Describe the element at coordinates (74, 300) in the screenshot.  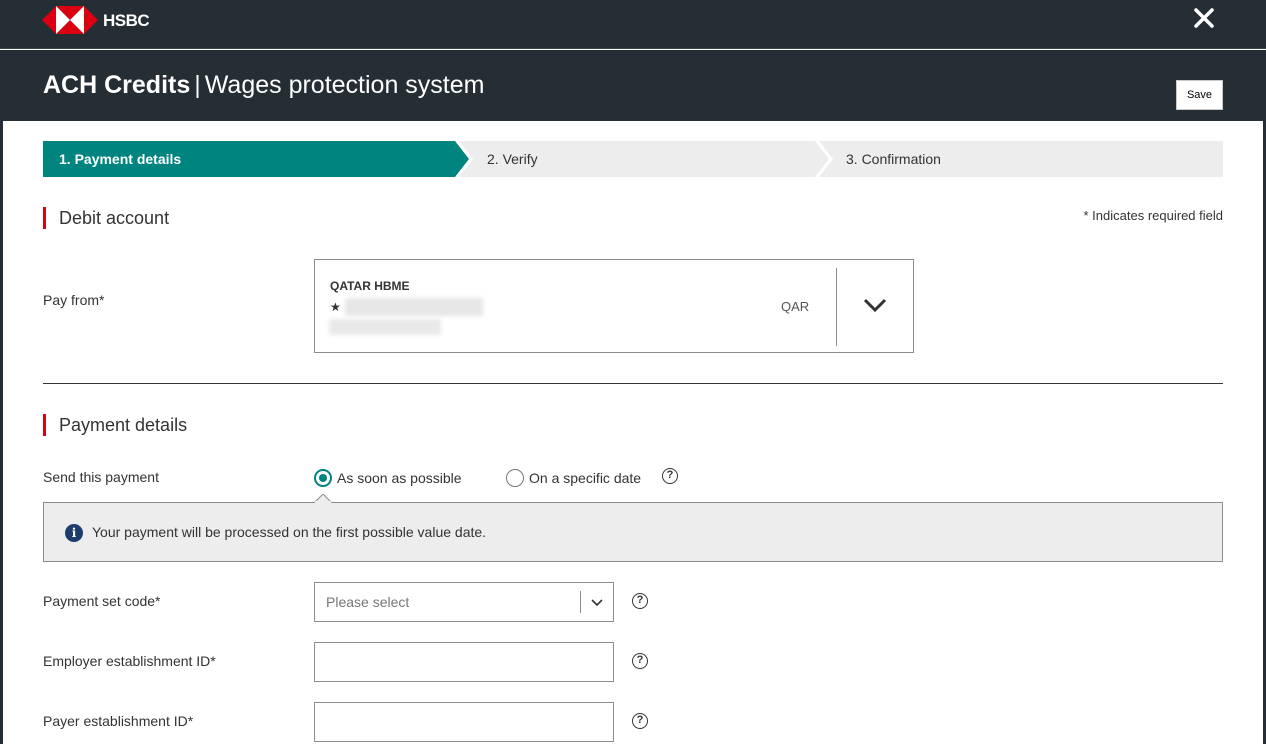
I see `pay-from-label: Pay from*` at that location.